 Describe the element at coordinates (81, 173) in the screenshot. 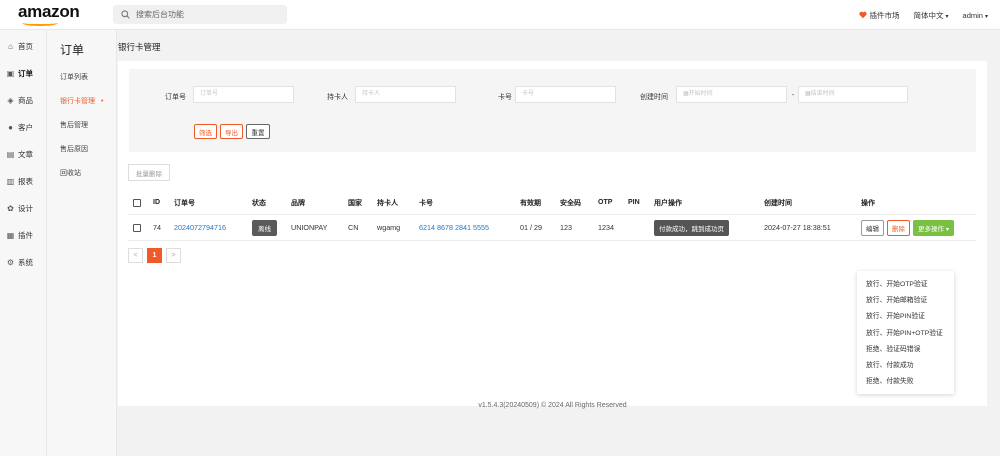

I see `subnav-item-recycle-bin: 回收站` at that location.